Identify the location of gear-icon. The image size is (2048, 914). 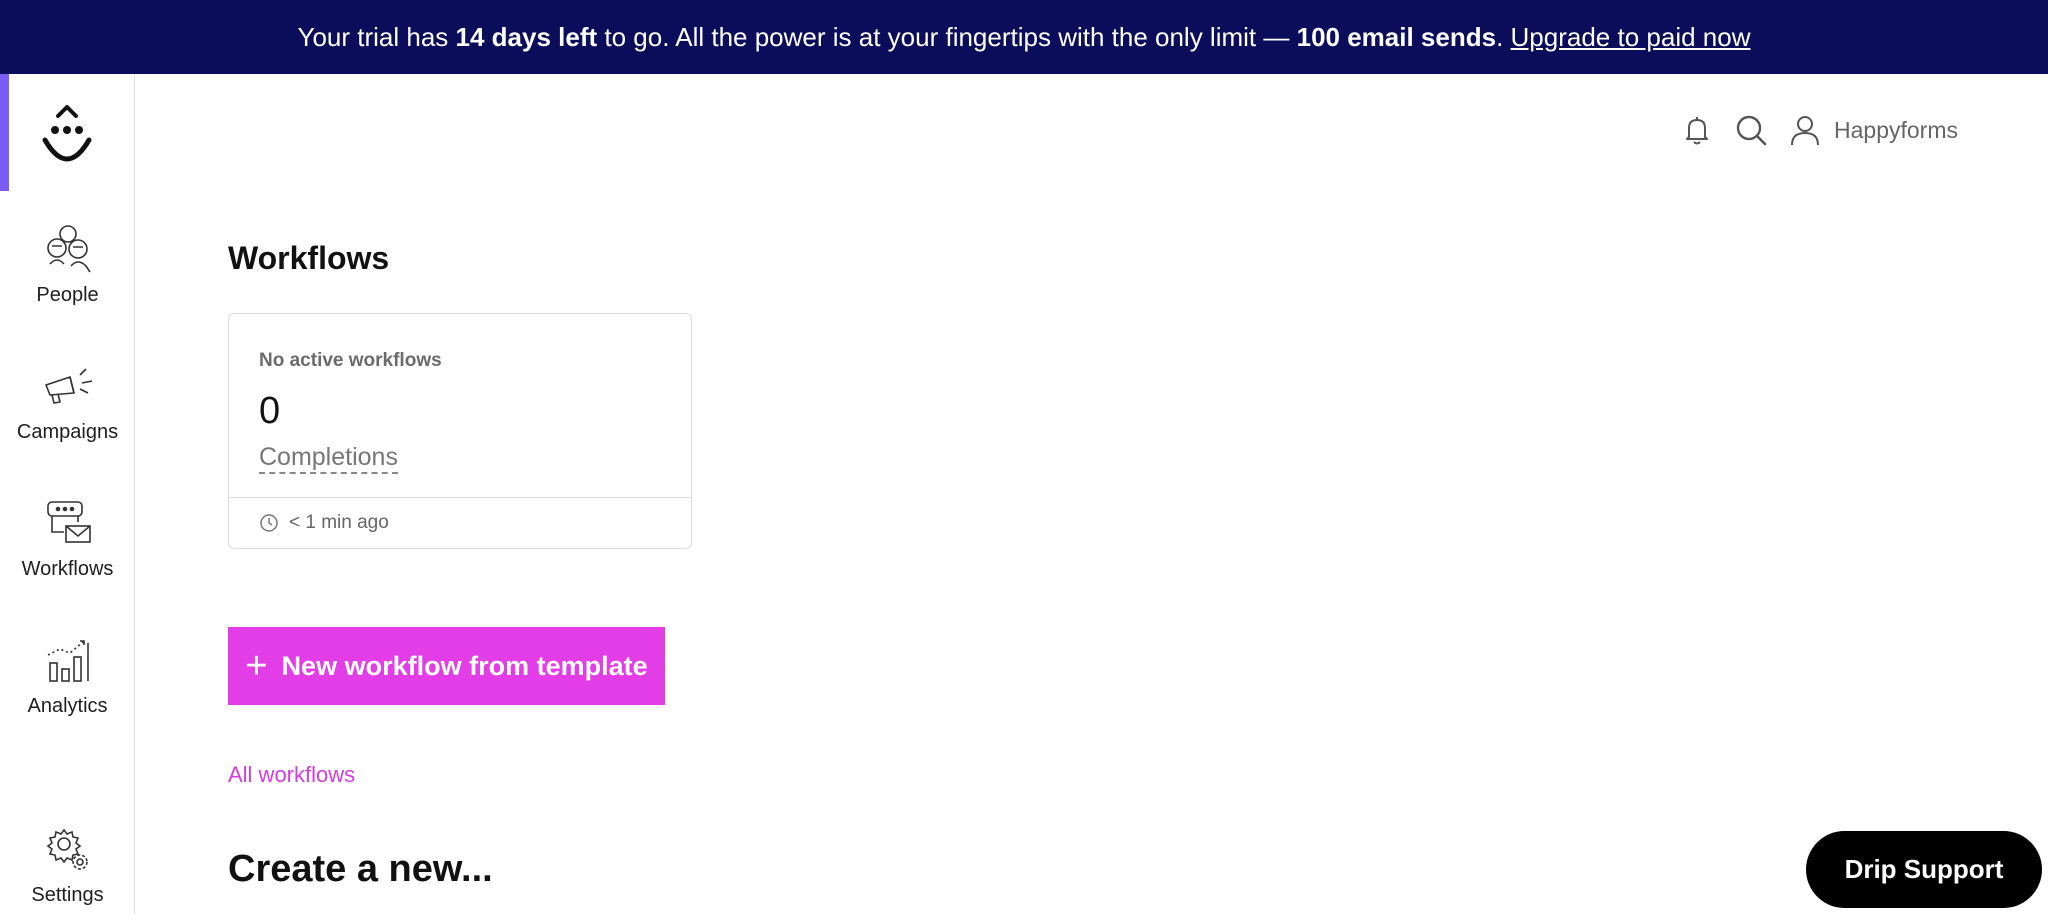
(67, 849).